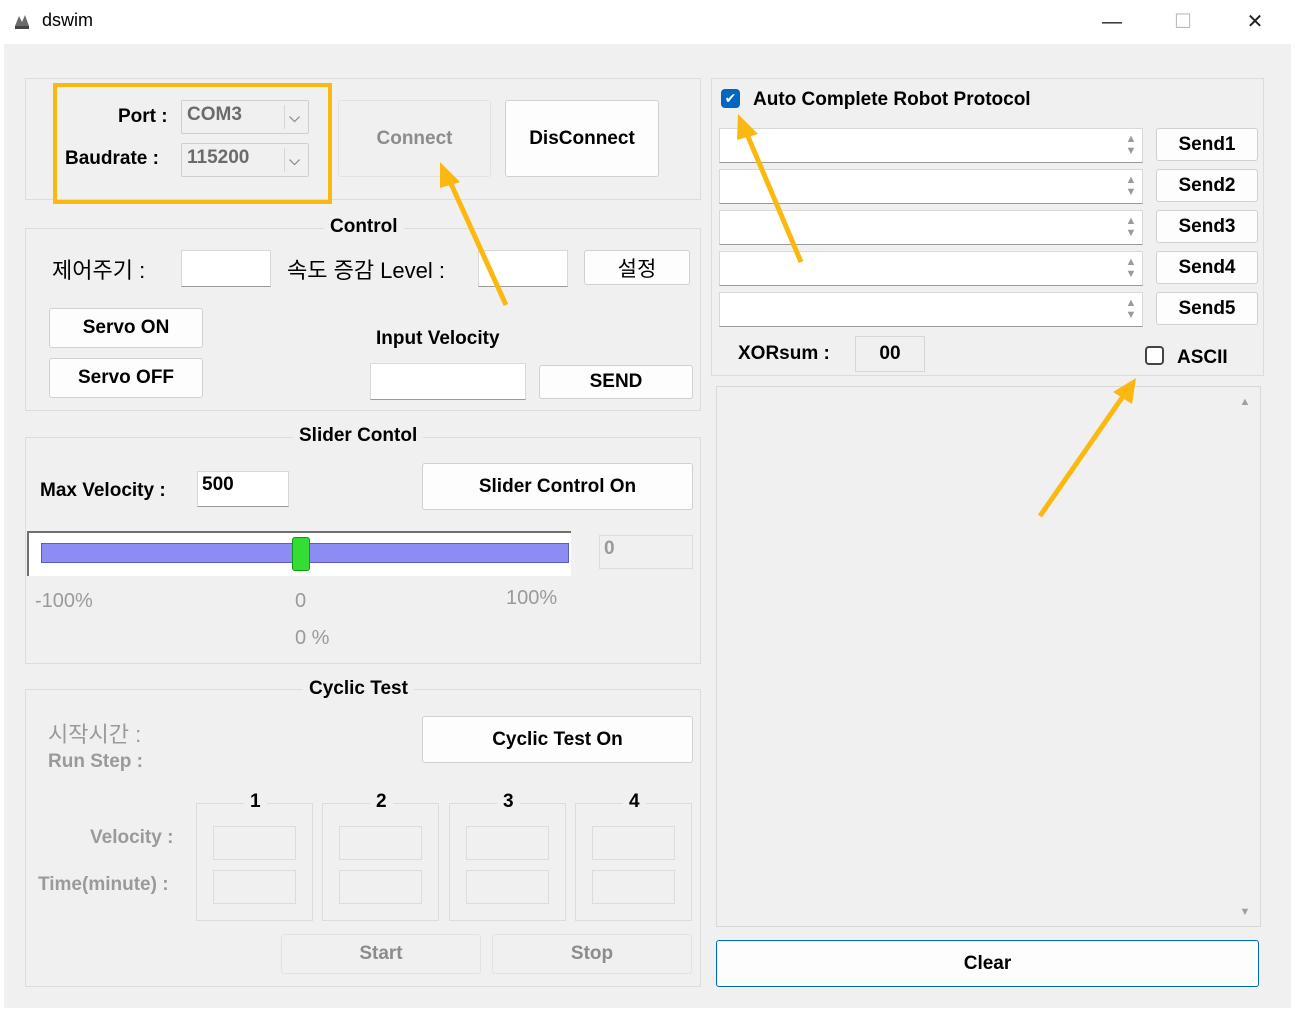 This screenshot has height=1010, width=1295. What do you see at coordinates (1245, 402) in the screenshot?
I see `scroll-up-icon: ▲` at bounding box center [1245, 402].